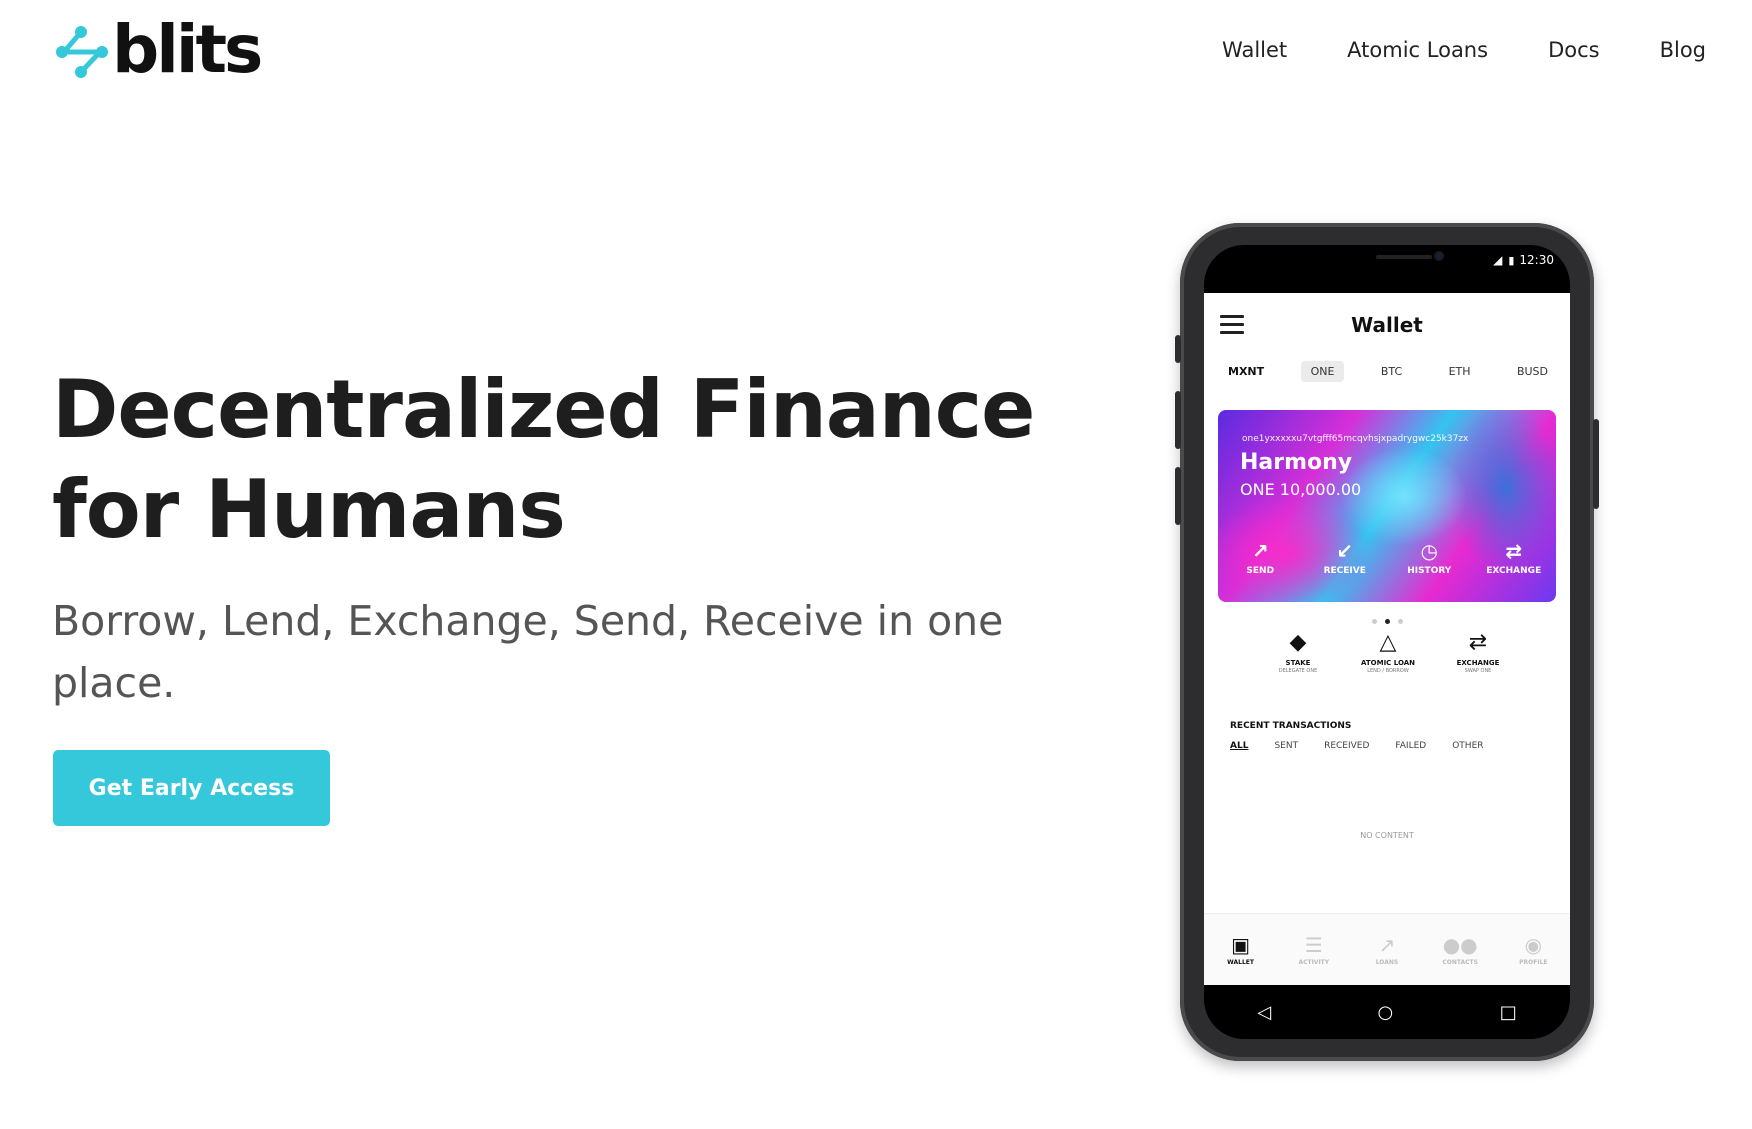  What do you see at coordinates (1387, 558) in the screenshot?
I see `card-actions: ↗ SEND ↙ RECEIVE ◷ HISTORY ⇄ EXCHANGE` at bounding box center [1387, 558].